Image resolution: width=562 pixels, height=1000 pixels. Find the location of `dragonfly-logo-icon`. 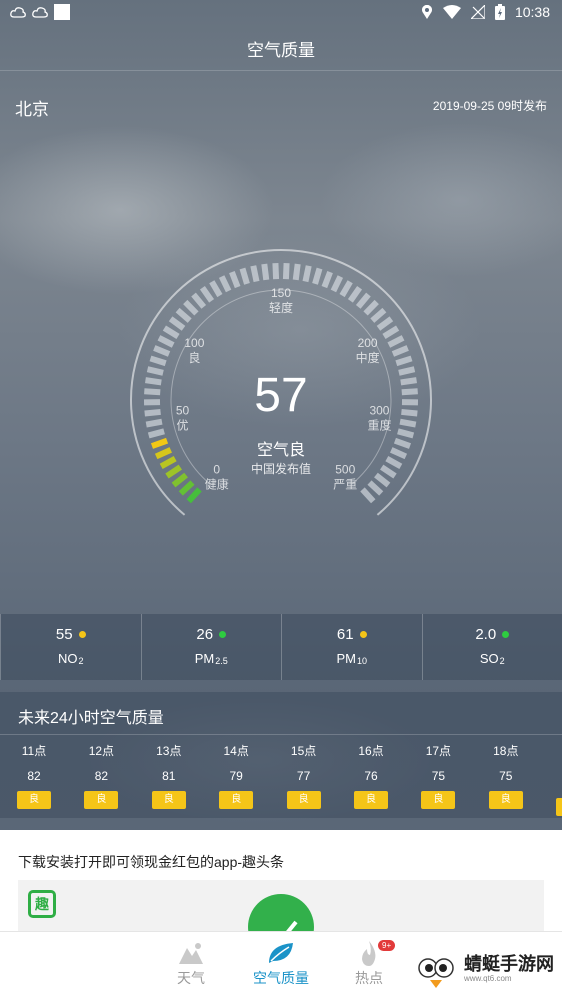

dragonfly-logo-icon is located at coordinates (436, 968).